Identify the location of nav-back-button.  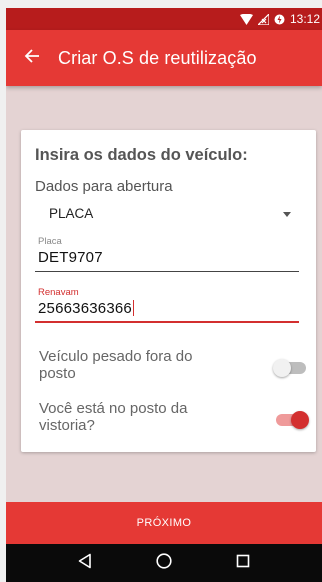
(85, 563).